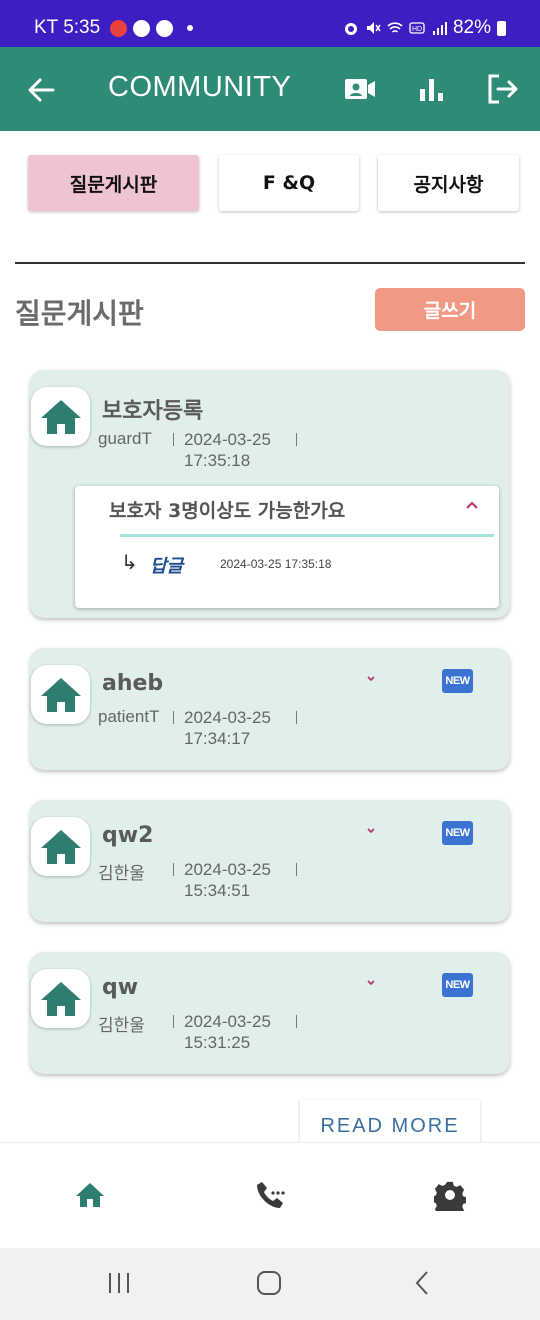  Describe the element at coordinates (119, 1283) in the screenshot. I see `recent-apps-icon` at that location.